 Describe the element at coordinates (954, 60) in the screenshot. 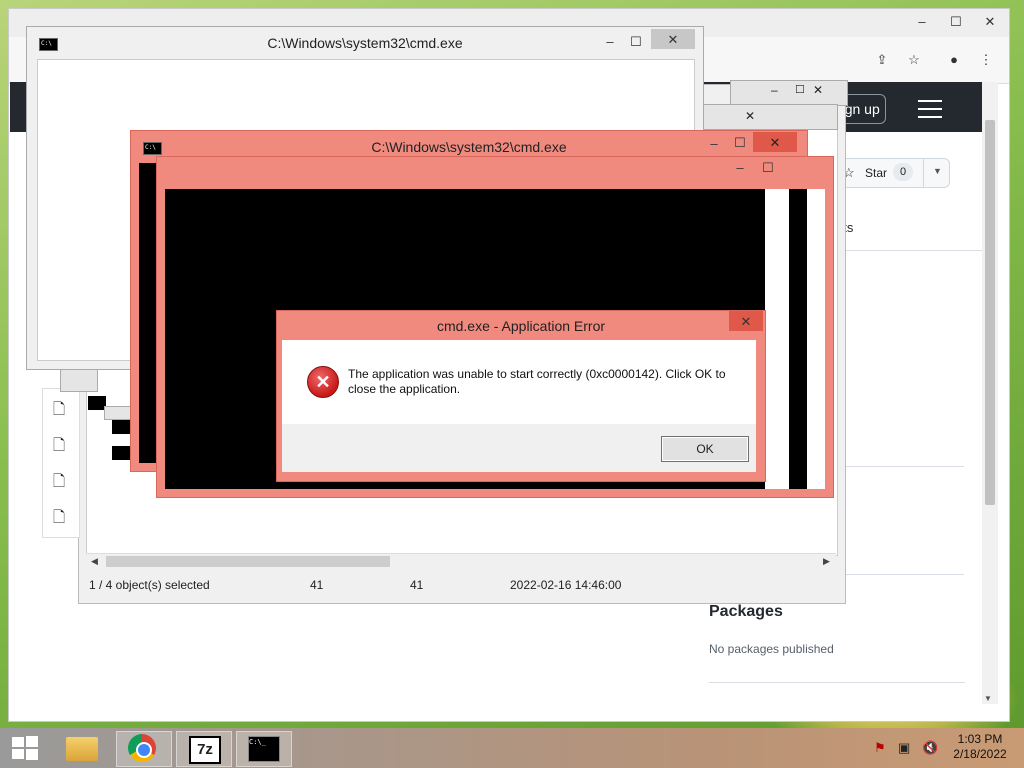

I see `profile-icon: ●` at that location.